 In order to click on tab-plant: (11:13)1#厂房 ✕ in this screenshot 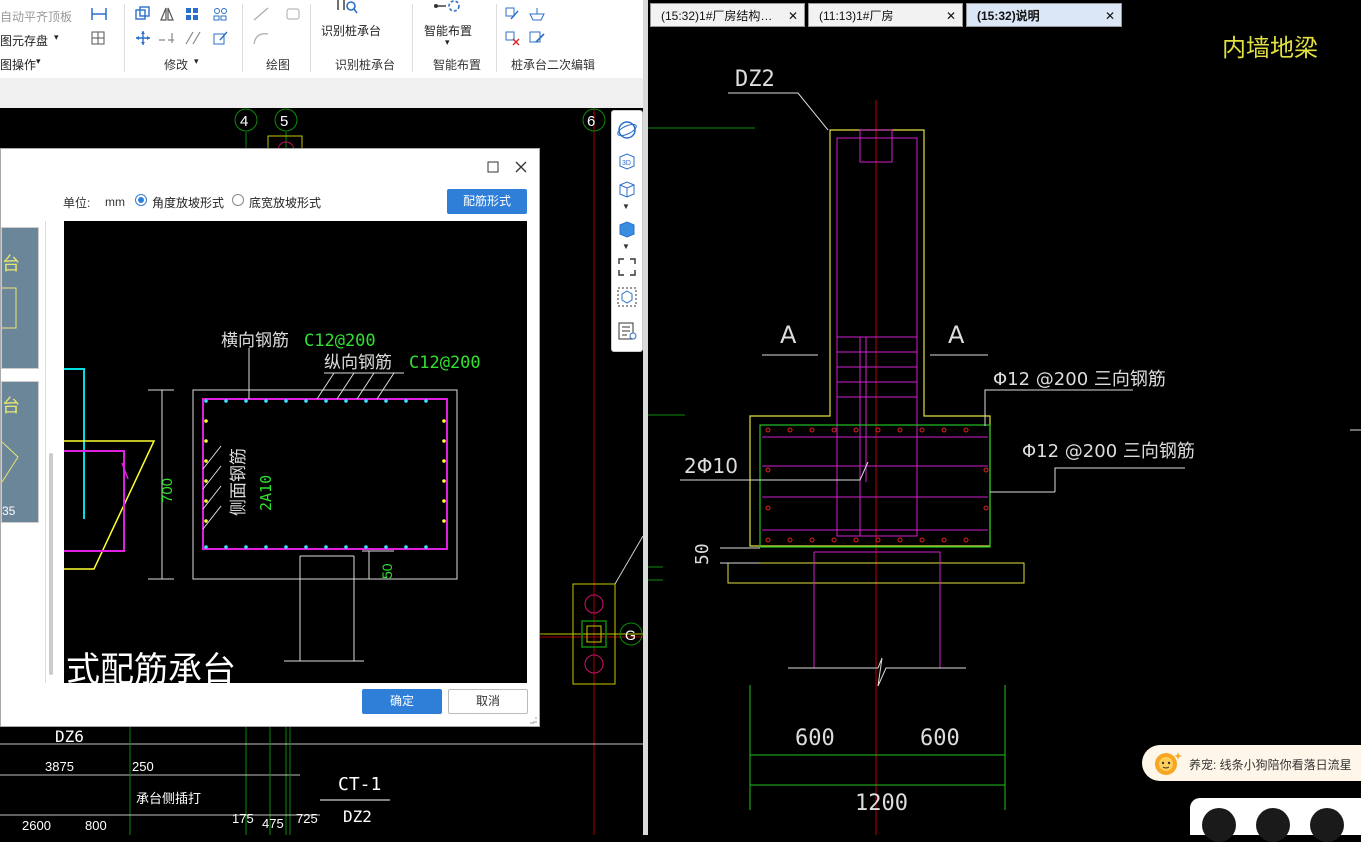, I will do `click(885, 15)`.